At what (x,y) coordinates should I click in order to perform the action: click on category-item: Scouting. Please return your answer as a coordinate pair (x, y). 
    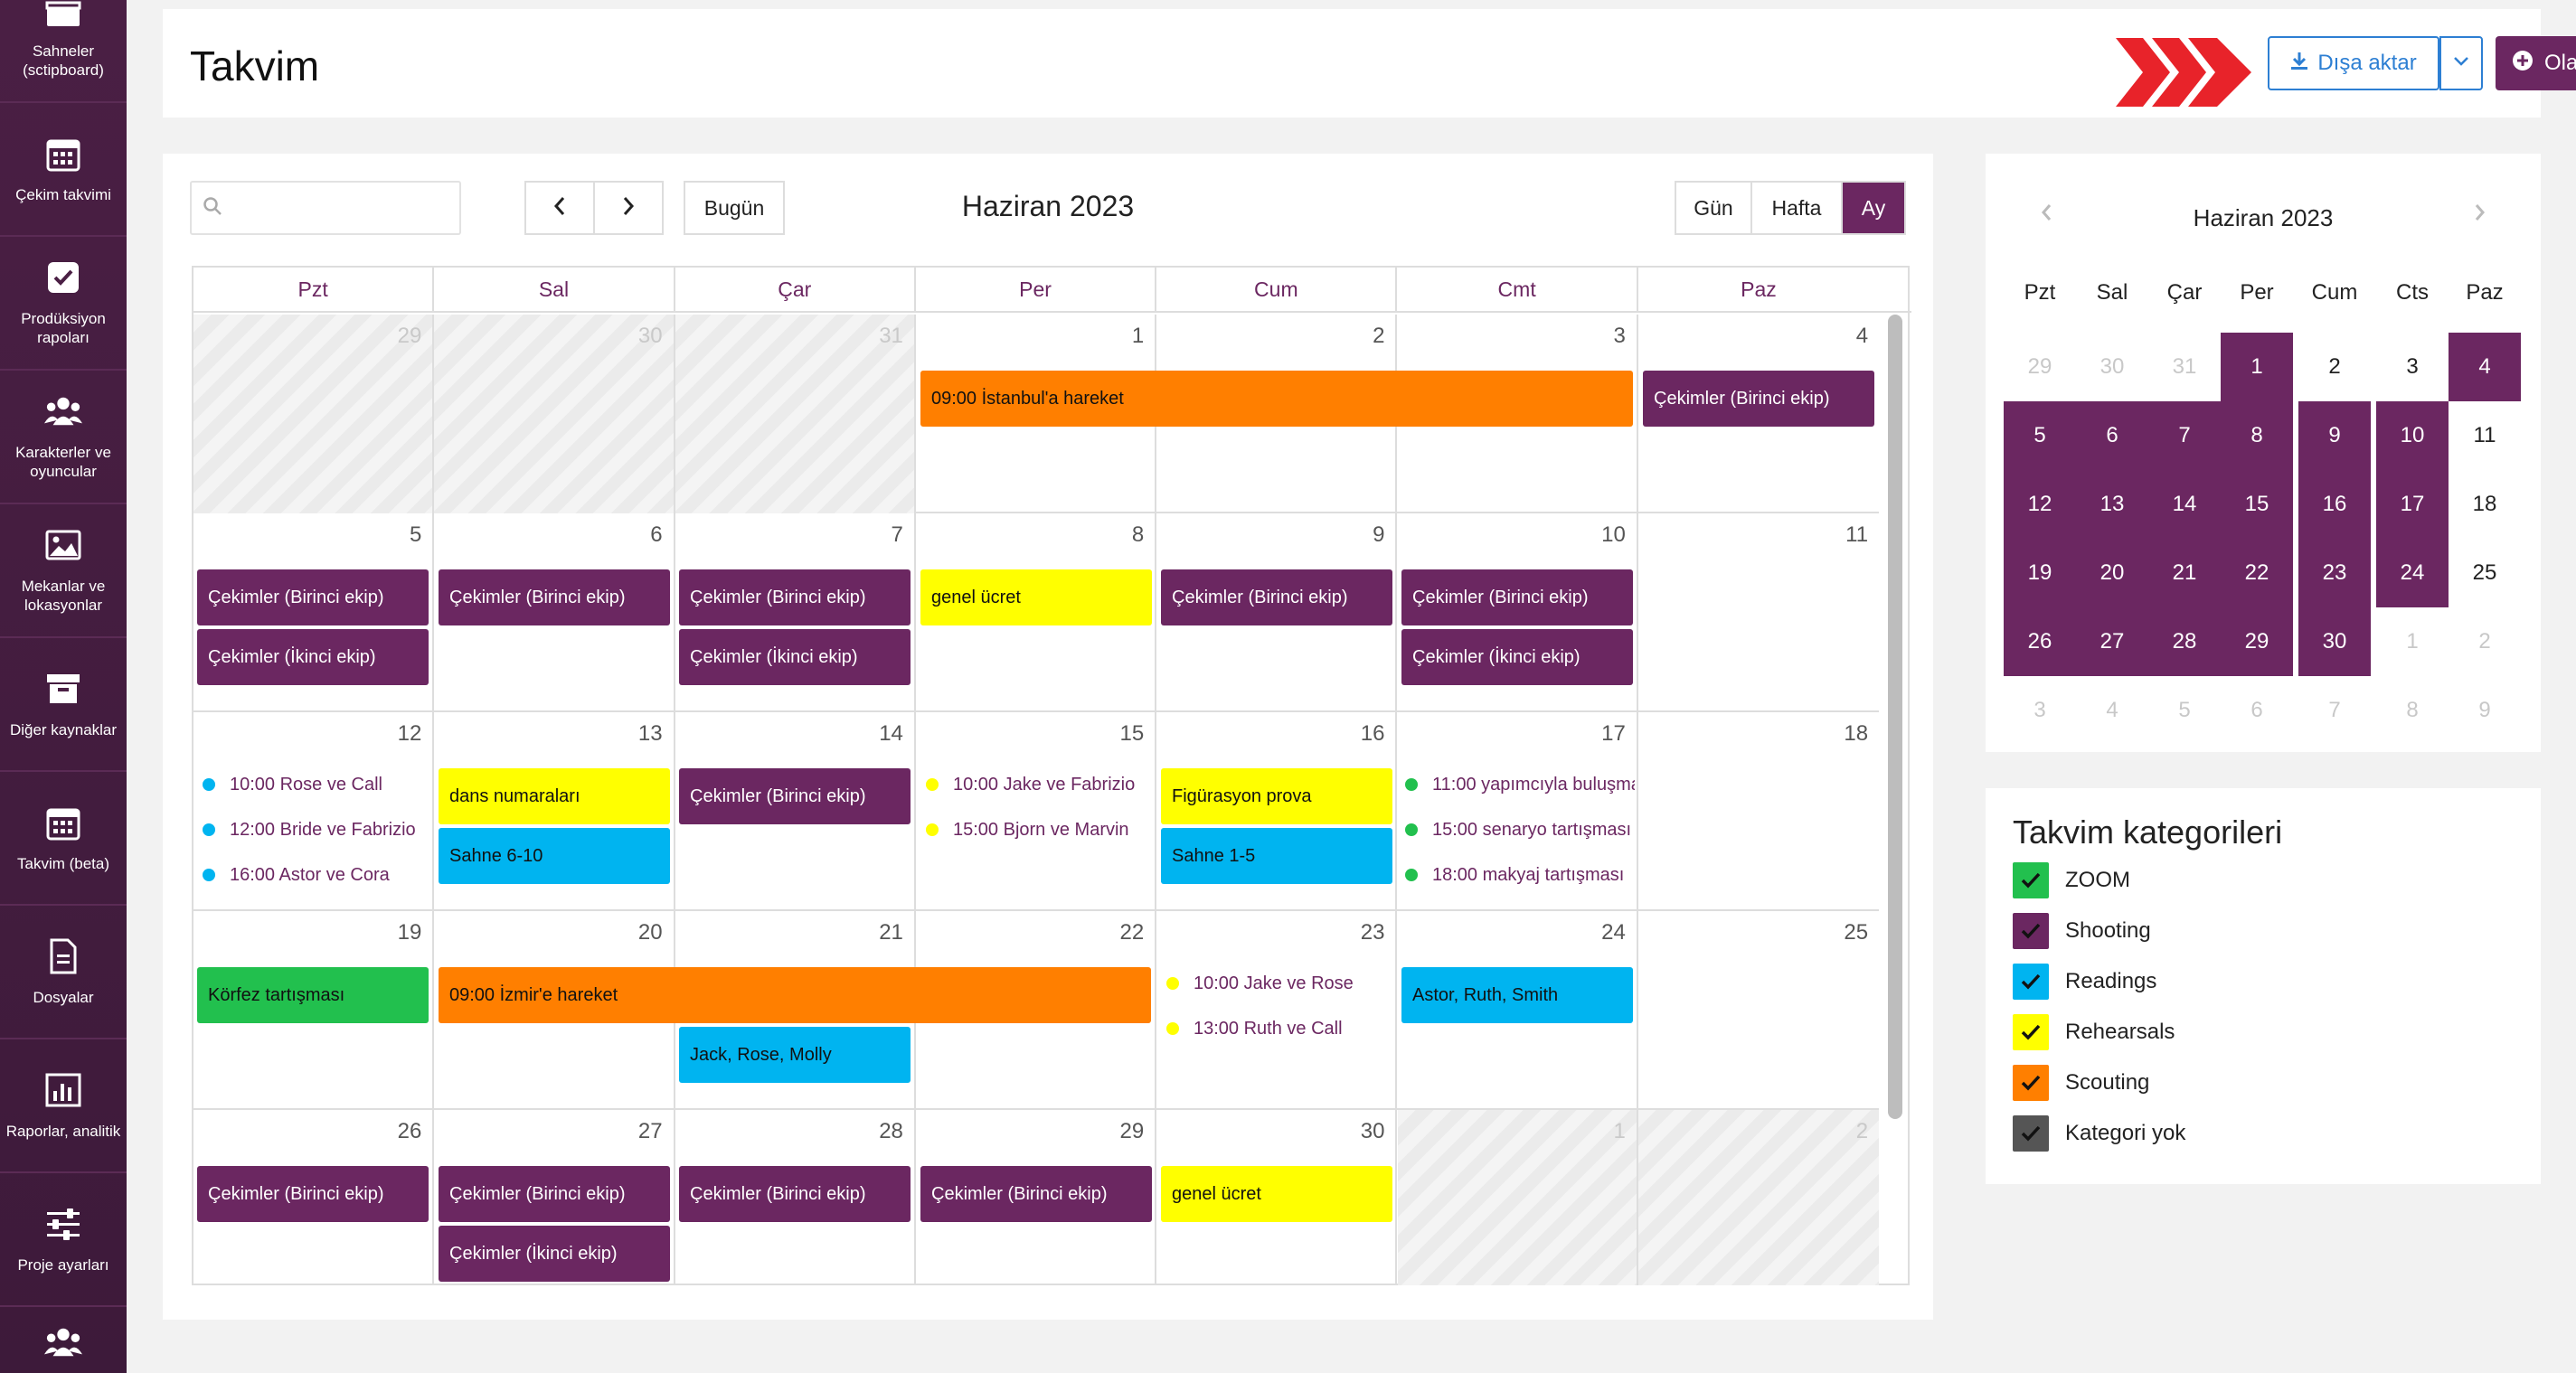
    Looking at the image, I should click on (2081, 1083).